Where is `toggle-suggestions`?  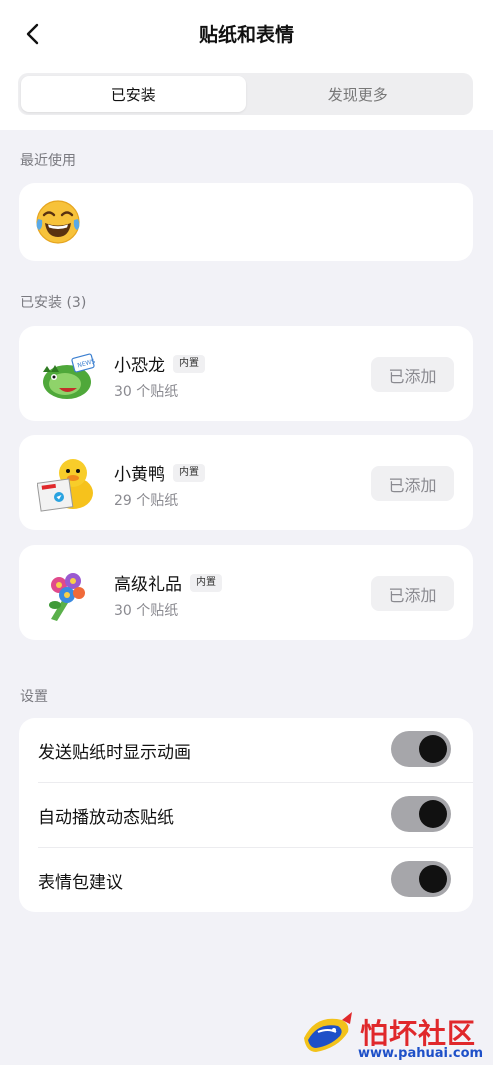
toggle-suggestions is located at coordinates (421, 879).